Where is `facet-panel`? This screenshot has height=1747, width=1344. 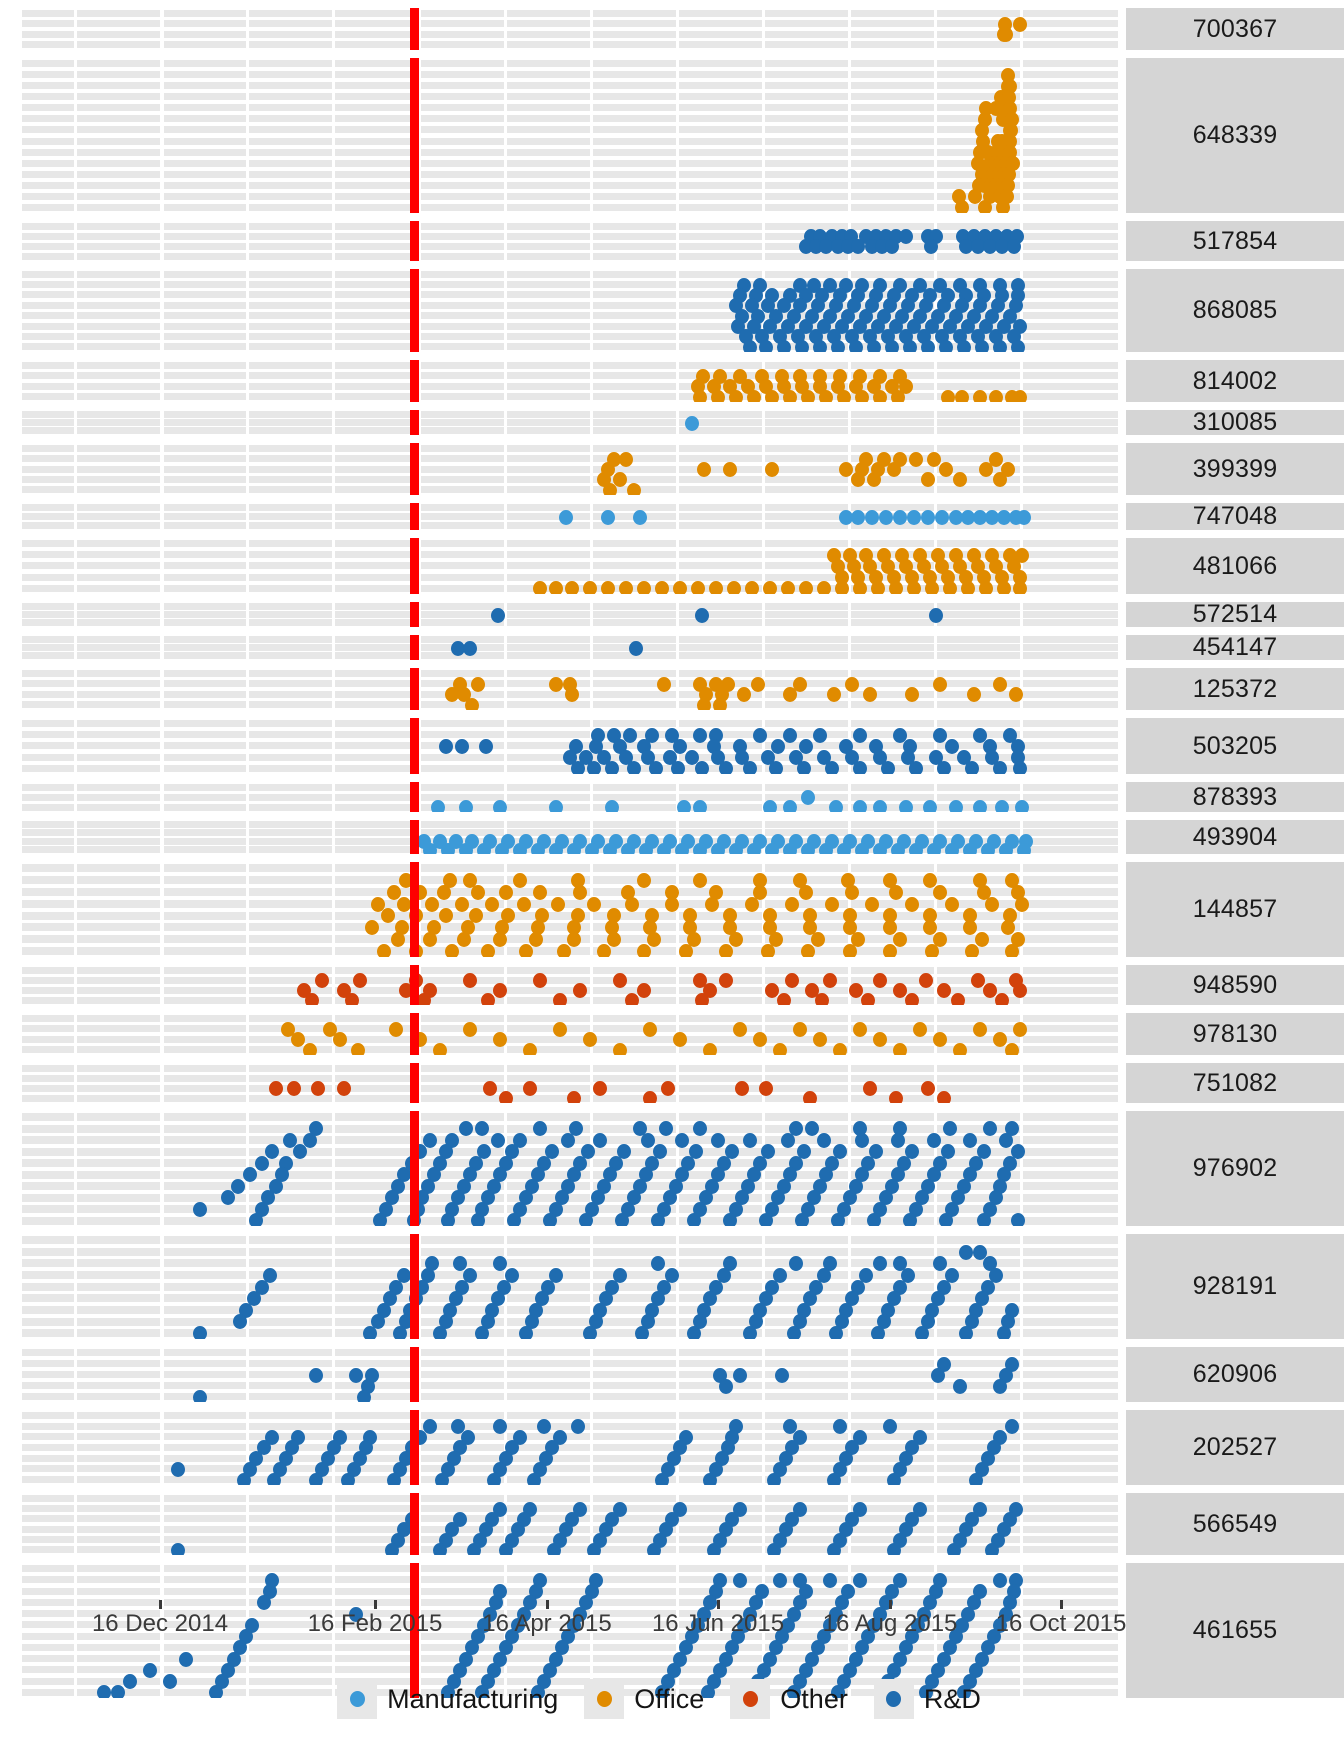
facet-panel is located at coordinates (570, 1286).